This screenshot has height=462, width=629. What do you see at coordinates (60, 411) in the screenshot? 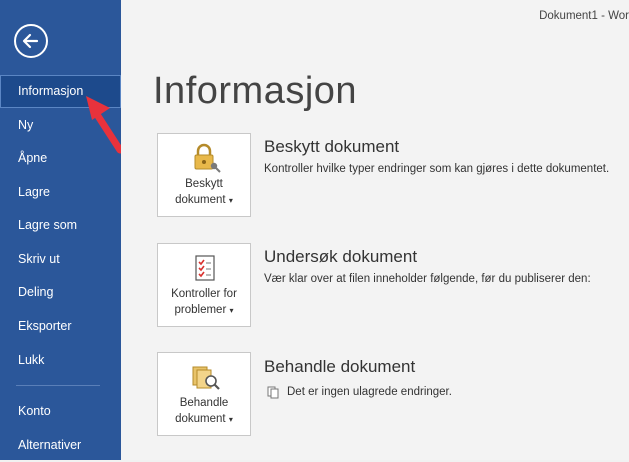
I see `nav-item-konto: Konto` at bounding box center [60, 411].